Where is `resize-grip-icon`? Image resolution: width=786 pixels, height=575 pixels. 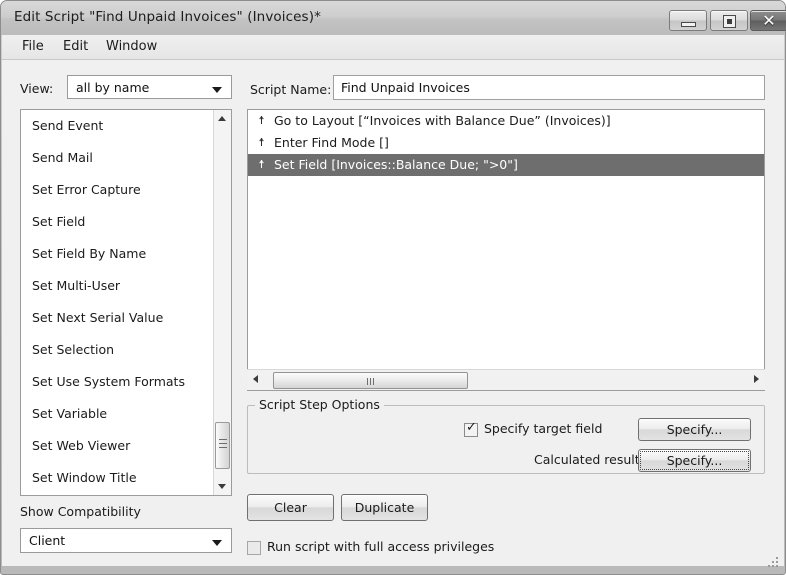
resize-grip-icon is located at coordinates (774, 563).